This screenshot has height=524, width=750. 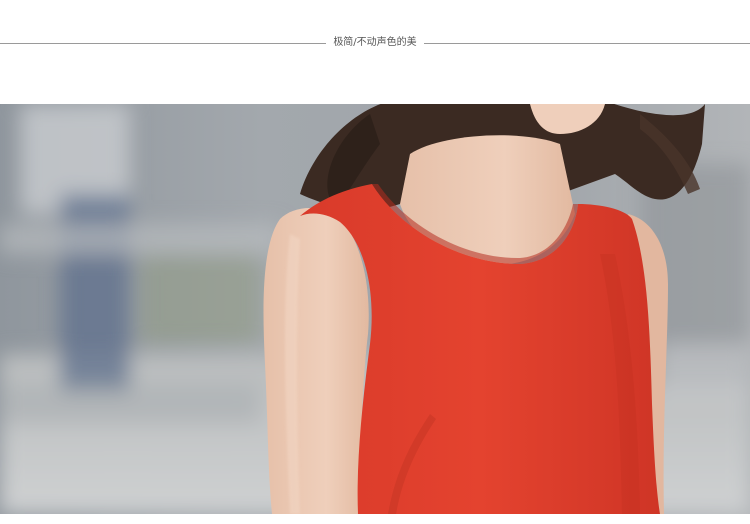 I want to click on divider-left, so click(x=163, y=43).